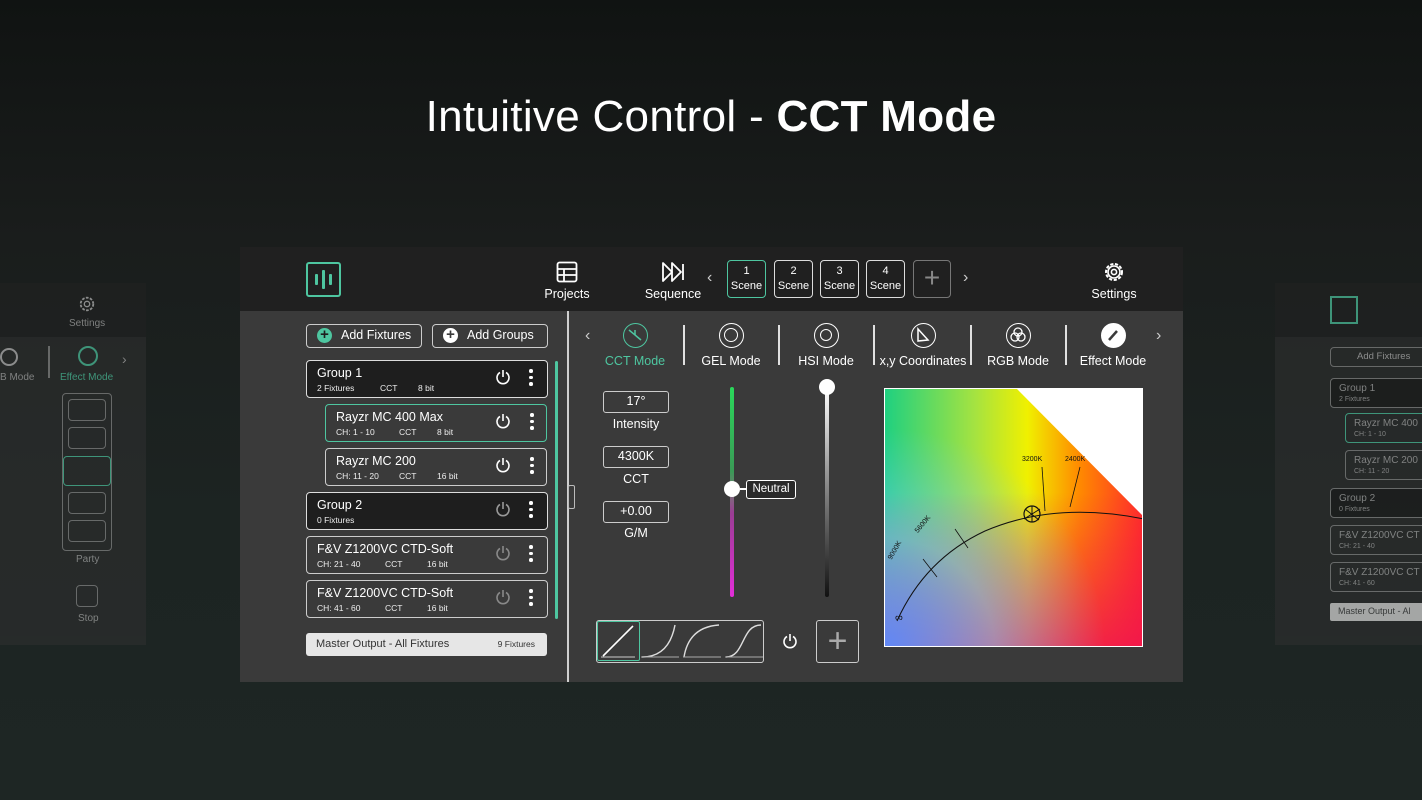 This screenshot has width=1422, height=800. I want to click on cct-label: CCT, so click(636, 479).